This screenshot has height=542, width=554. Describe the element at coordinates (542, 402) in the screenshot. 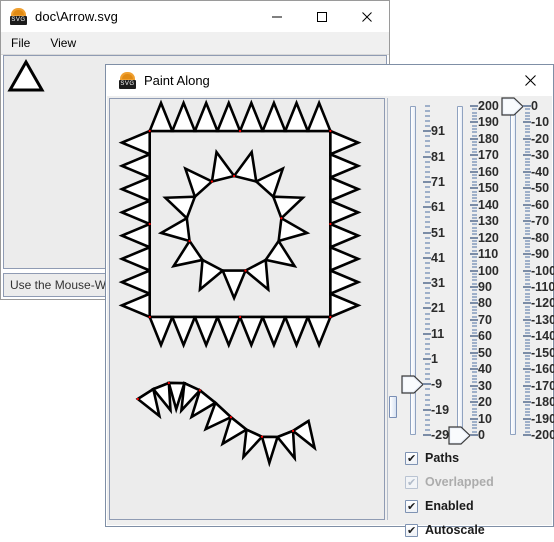

I see `slider-tick-label: -180` at that location.